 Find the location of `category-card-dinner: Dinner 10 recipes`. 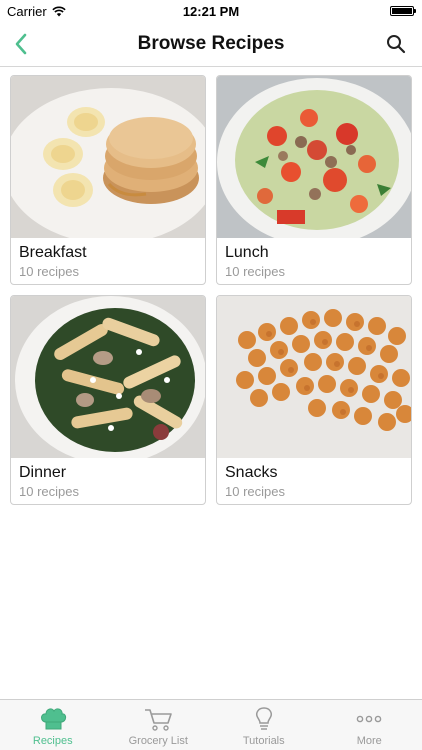

category-card-dinner: Dinner 10 recipes is located at coordinates (108, 400).